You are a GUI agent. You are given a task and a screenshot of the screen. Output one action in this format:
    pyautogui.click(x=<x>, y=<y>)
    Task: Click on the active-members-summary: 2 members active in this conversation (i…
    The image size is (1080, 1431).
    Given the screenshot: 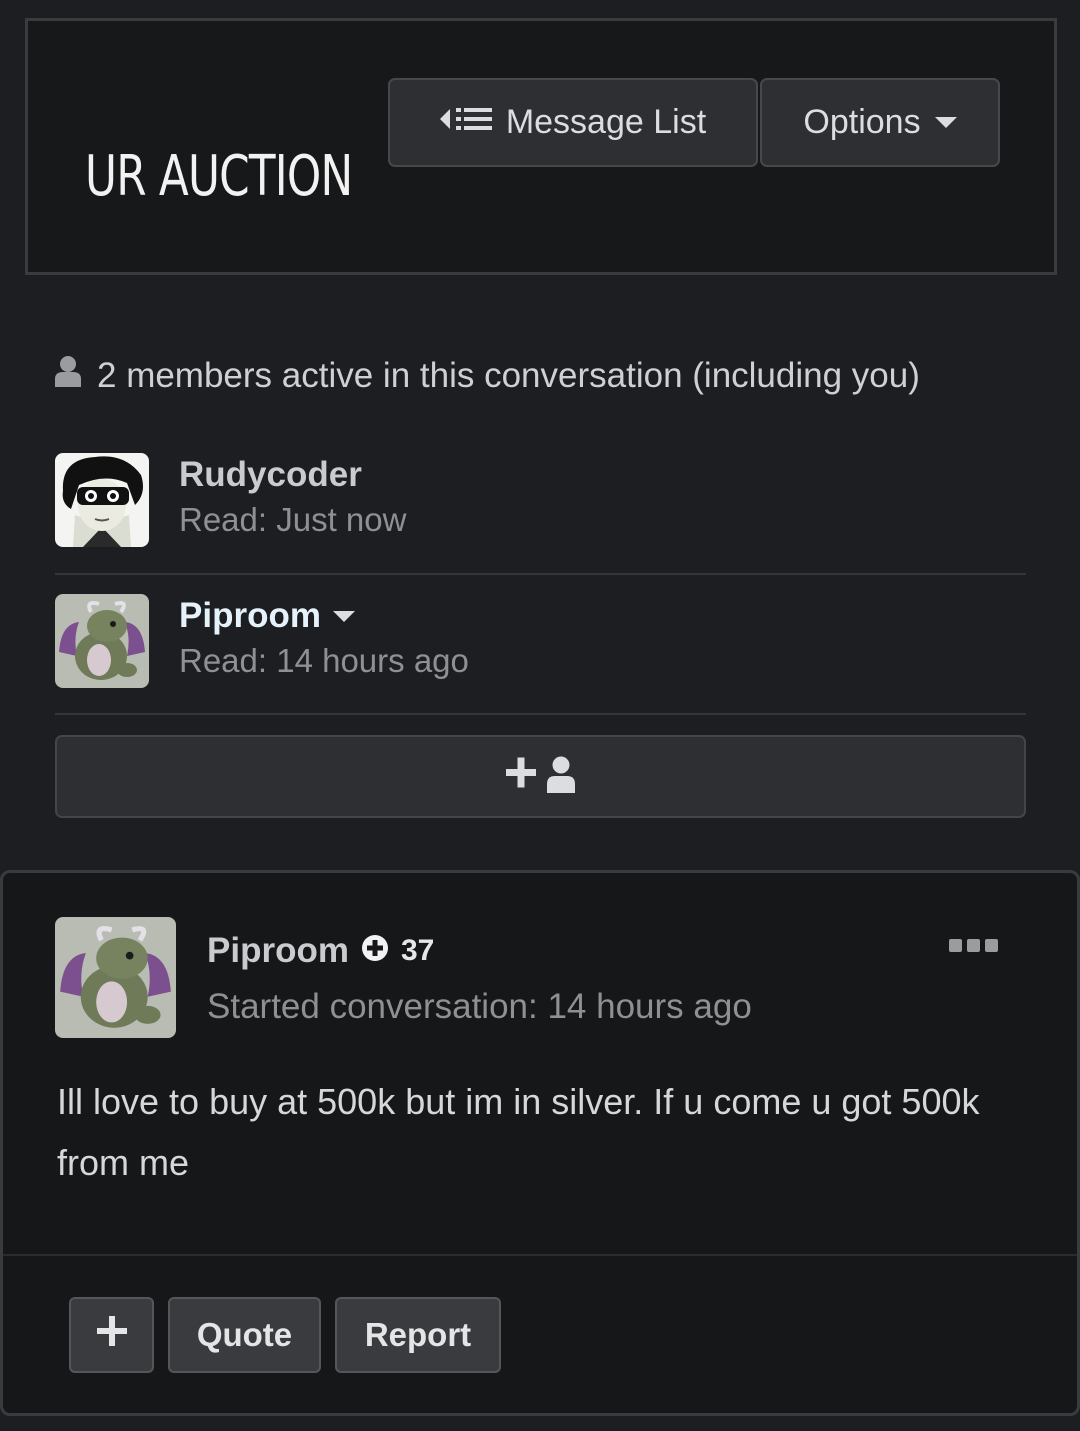 What is the action you would take?
    pyautogui.click(x=487, y=375)
    